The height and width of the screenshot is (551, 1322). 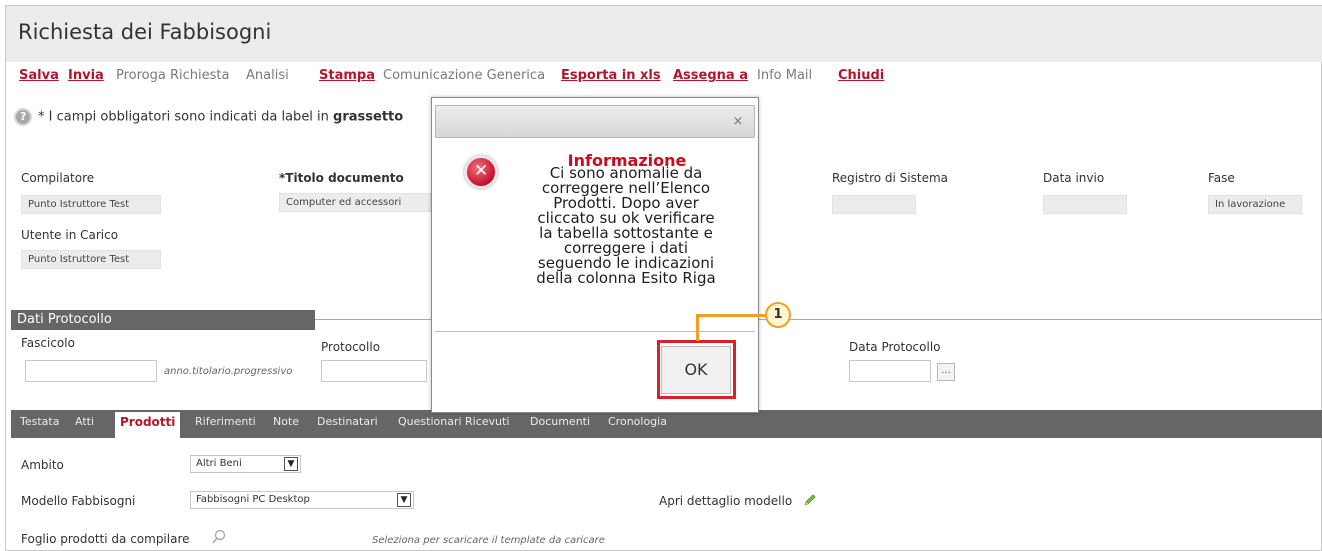 I want to click on search-icon, so click(x=219, y=537).